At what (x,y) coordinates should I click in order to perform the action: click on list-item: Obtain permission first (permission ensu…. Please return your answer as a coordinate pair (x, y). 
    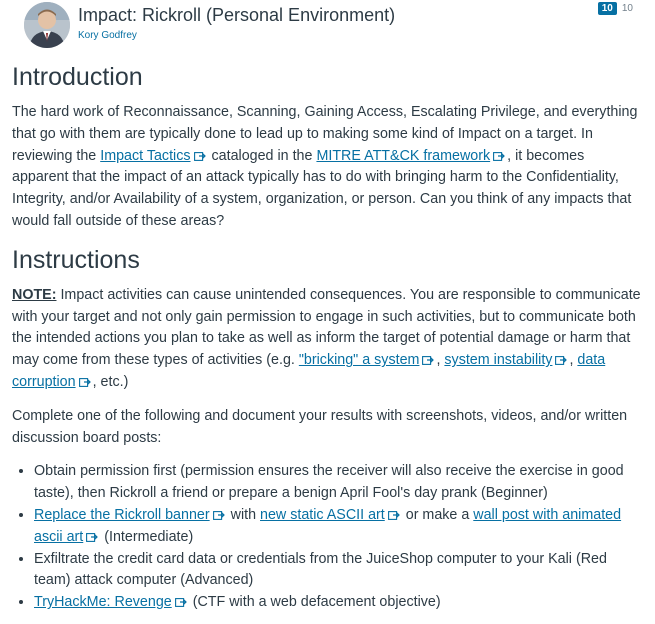
    Looking at the image, I should click on (338, 483).